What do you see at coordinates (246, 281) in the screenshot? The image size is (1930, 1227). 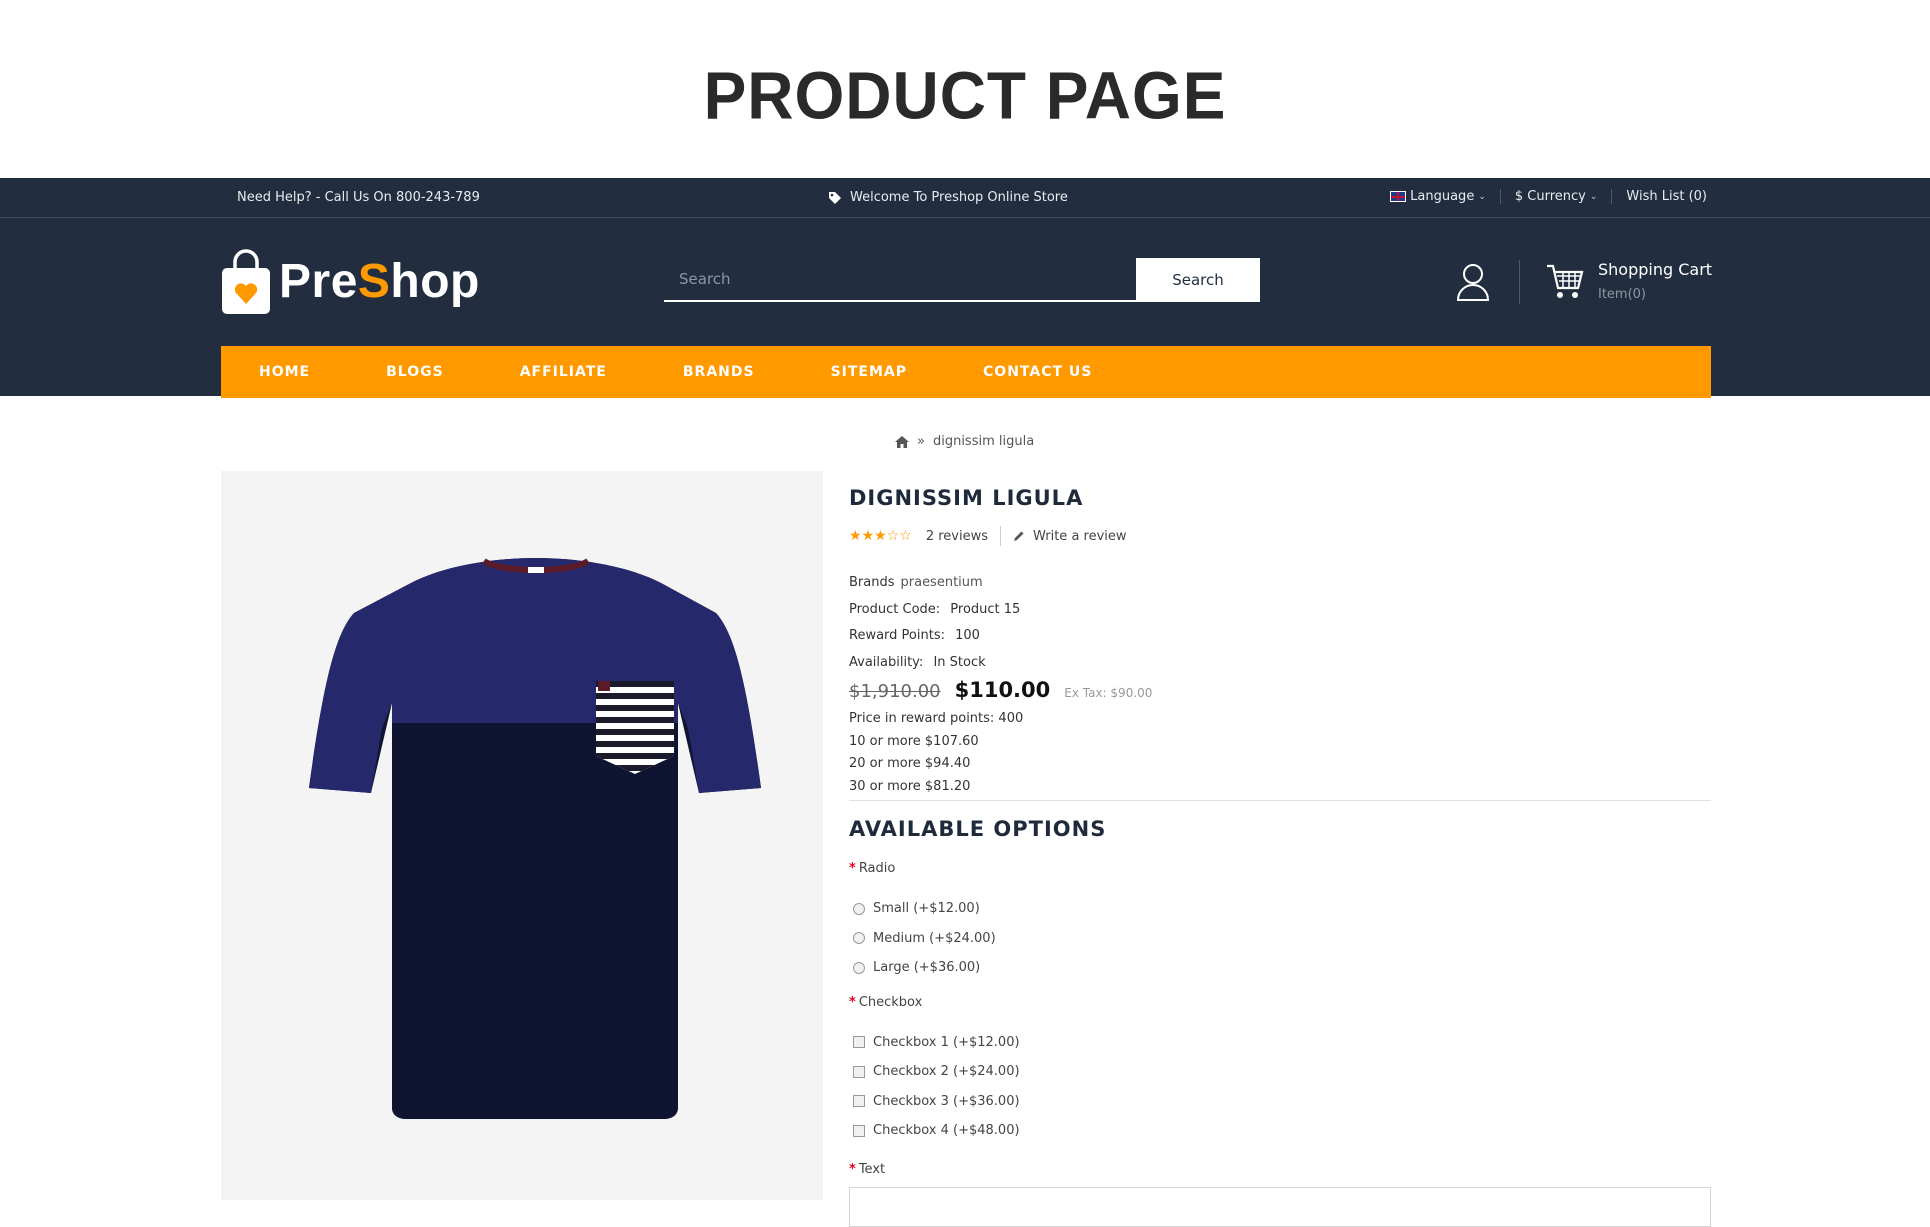 I see `shopping-bag-logo-icon` at bounding box center [246, 281].